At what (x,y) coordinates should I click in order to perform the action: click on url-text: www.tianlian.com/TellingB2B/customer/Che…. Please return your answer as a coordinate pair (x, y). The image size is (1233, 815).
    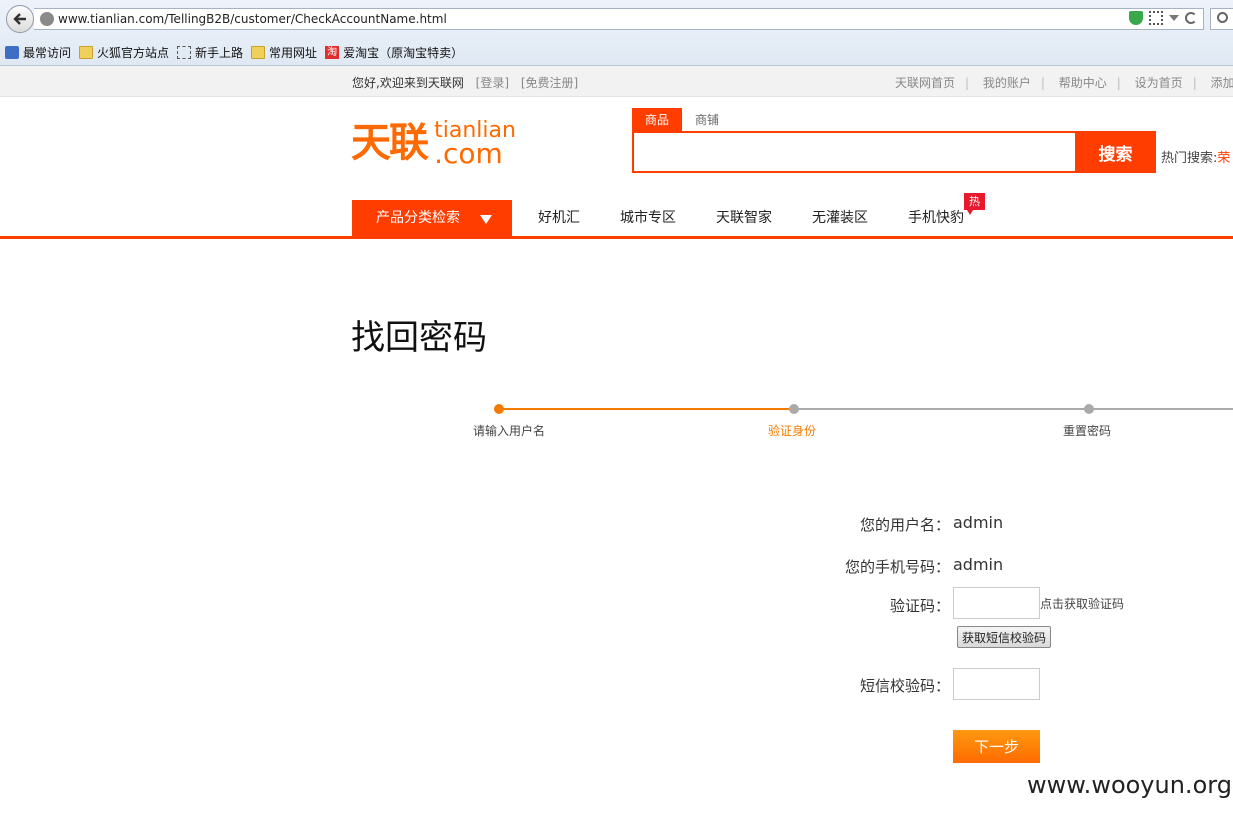
    Looking at the image, I should click on (252, 19).